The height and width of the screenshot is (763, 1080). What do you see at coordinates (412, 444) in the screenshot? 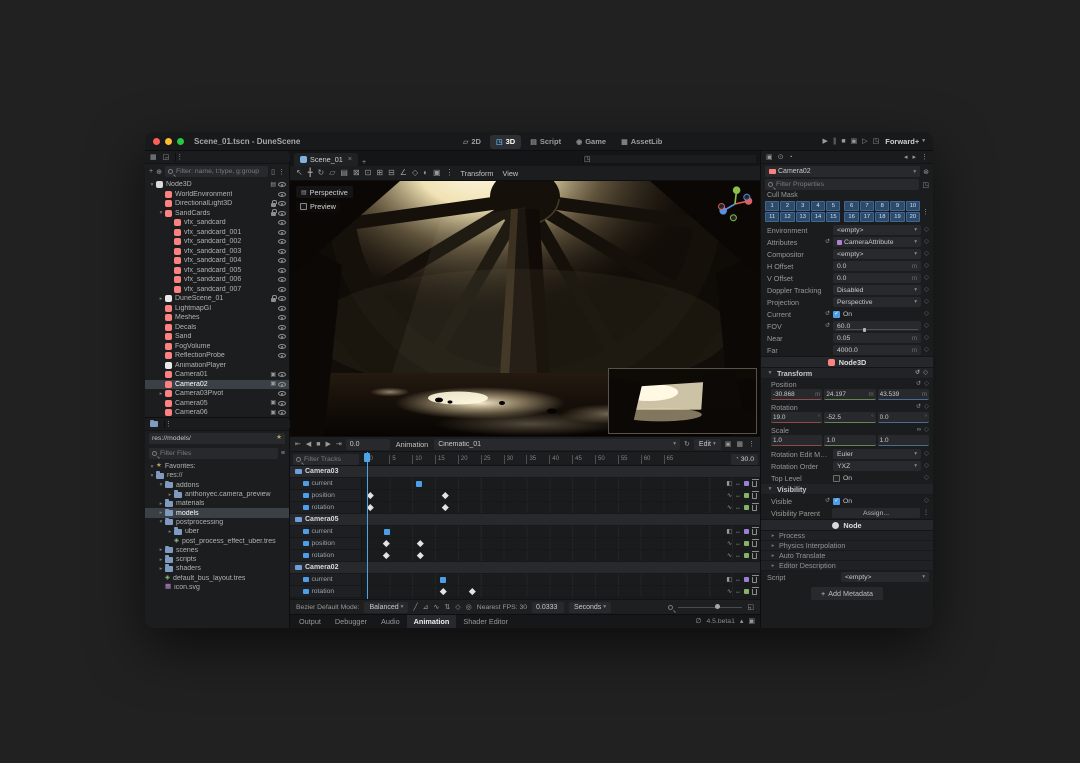
I see `animation-menu-button: Animation` at bounding box center [412, 444].